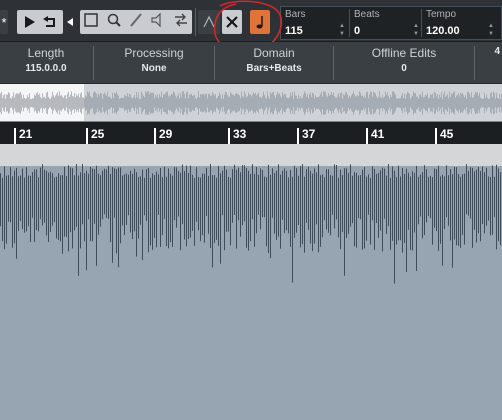 Image resolution: width=502 pixels, height=420 pixels. I want to click on beats-stepper-icon: ▲ ▼, so click(416, 30).